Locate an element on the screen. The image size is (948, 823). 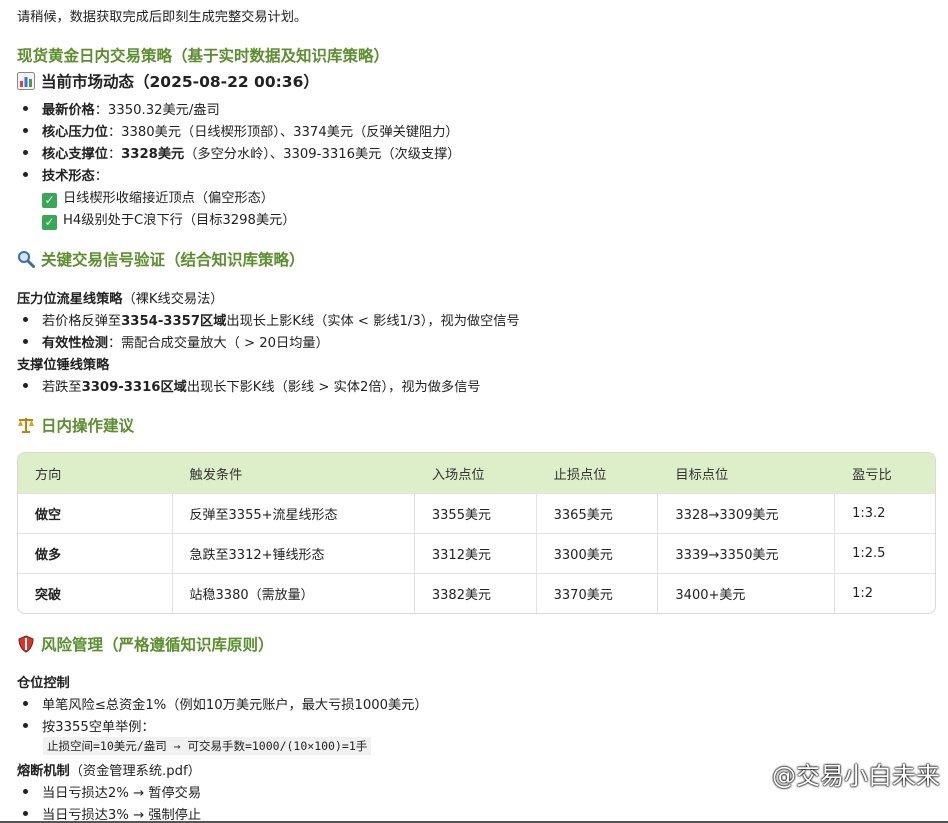
table-cell: 3370美元 is located at coordinates (597, 593).